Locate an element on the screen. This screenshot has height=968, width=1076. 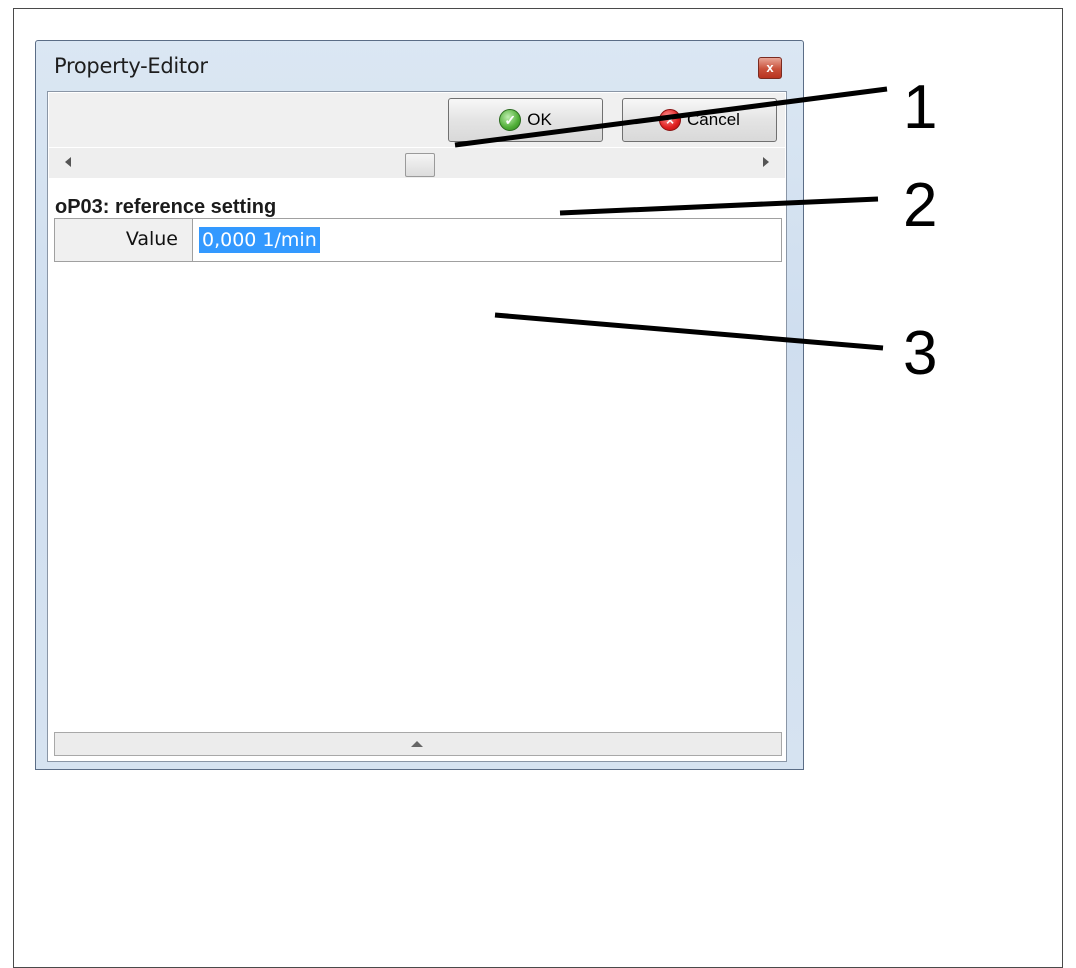
callout-lines is located at coordinates (671, 218).